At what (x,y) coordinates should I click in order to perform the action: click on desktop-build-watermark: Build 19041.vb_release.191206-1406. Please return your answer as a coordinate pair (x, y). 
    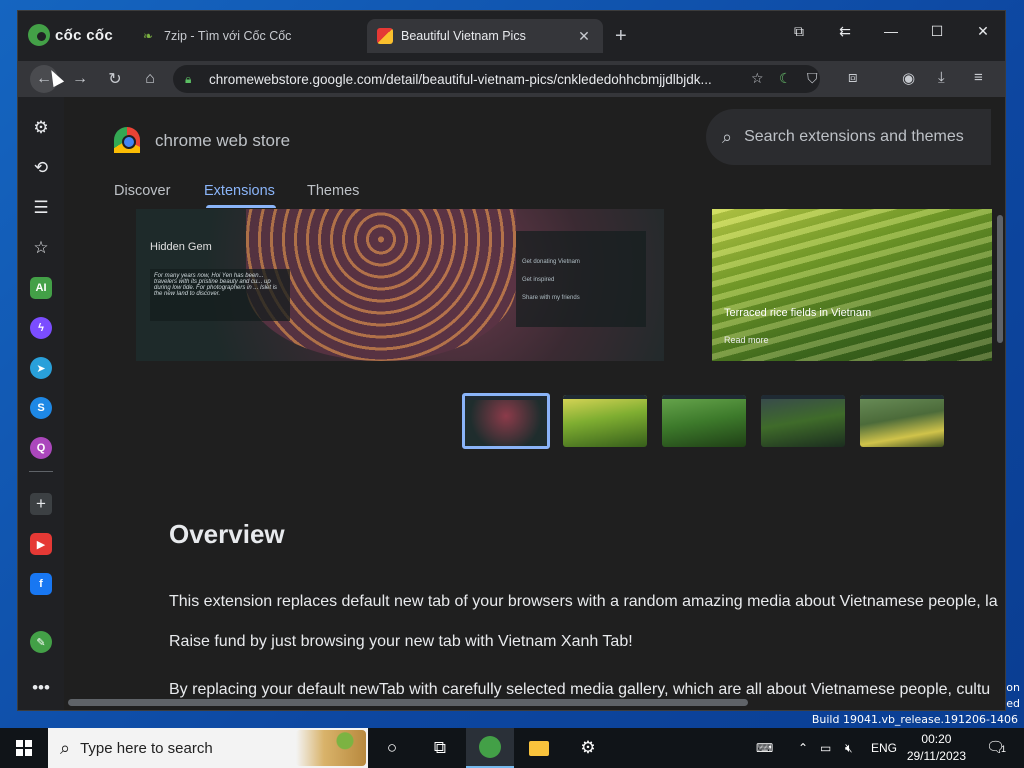
    Looking at the image, I should click on (914, 719).